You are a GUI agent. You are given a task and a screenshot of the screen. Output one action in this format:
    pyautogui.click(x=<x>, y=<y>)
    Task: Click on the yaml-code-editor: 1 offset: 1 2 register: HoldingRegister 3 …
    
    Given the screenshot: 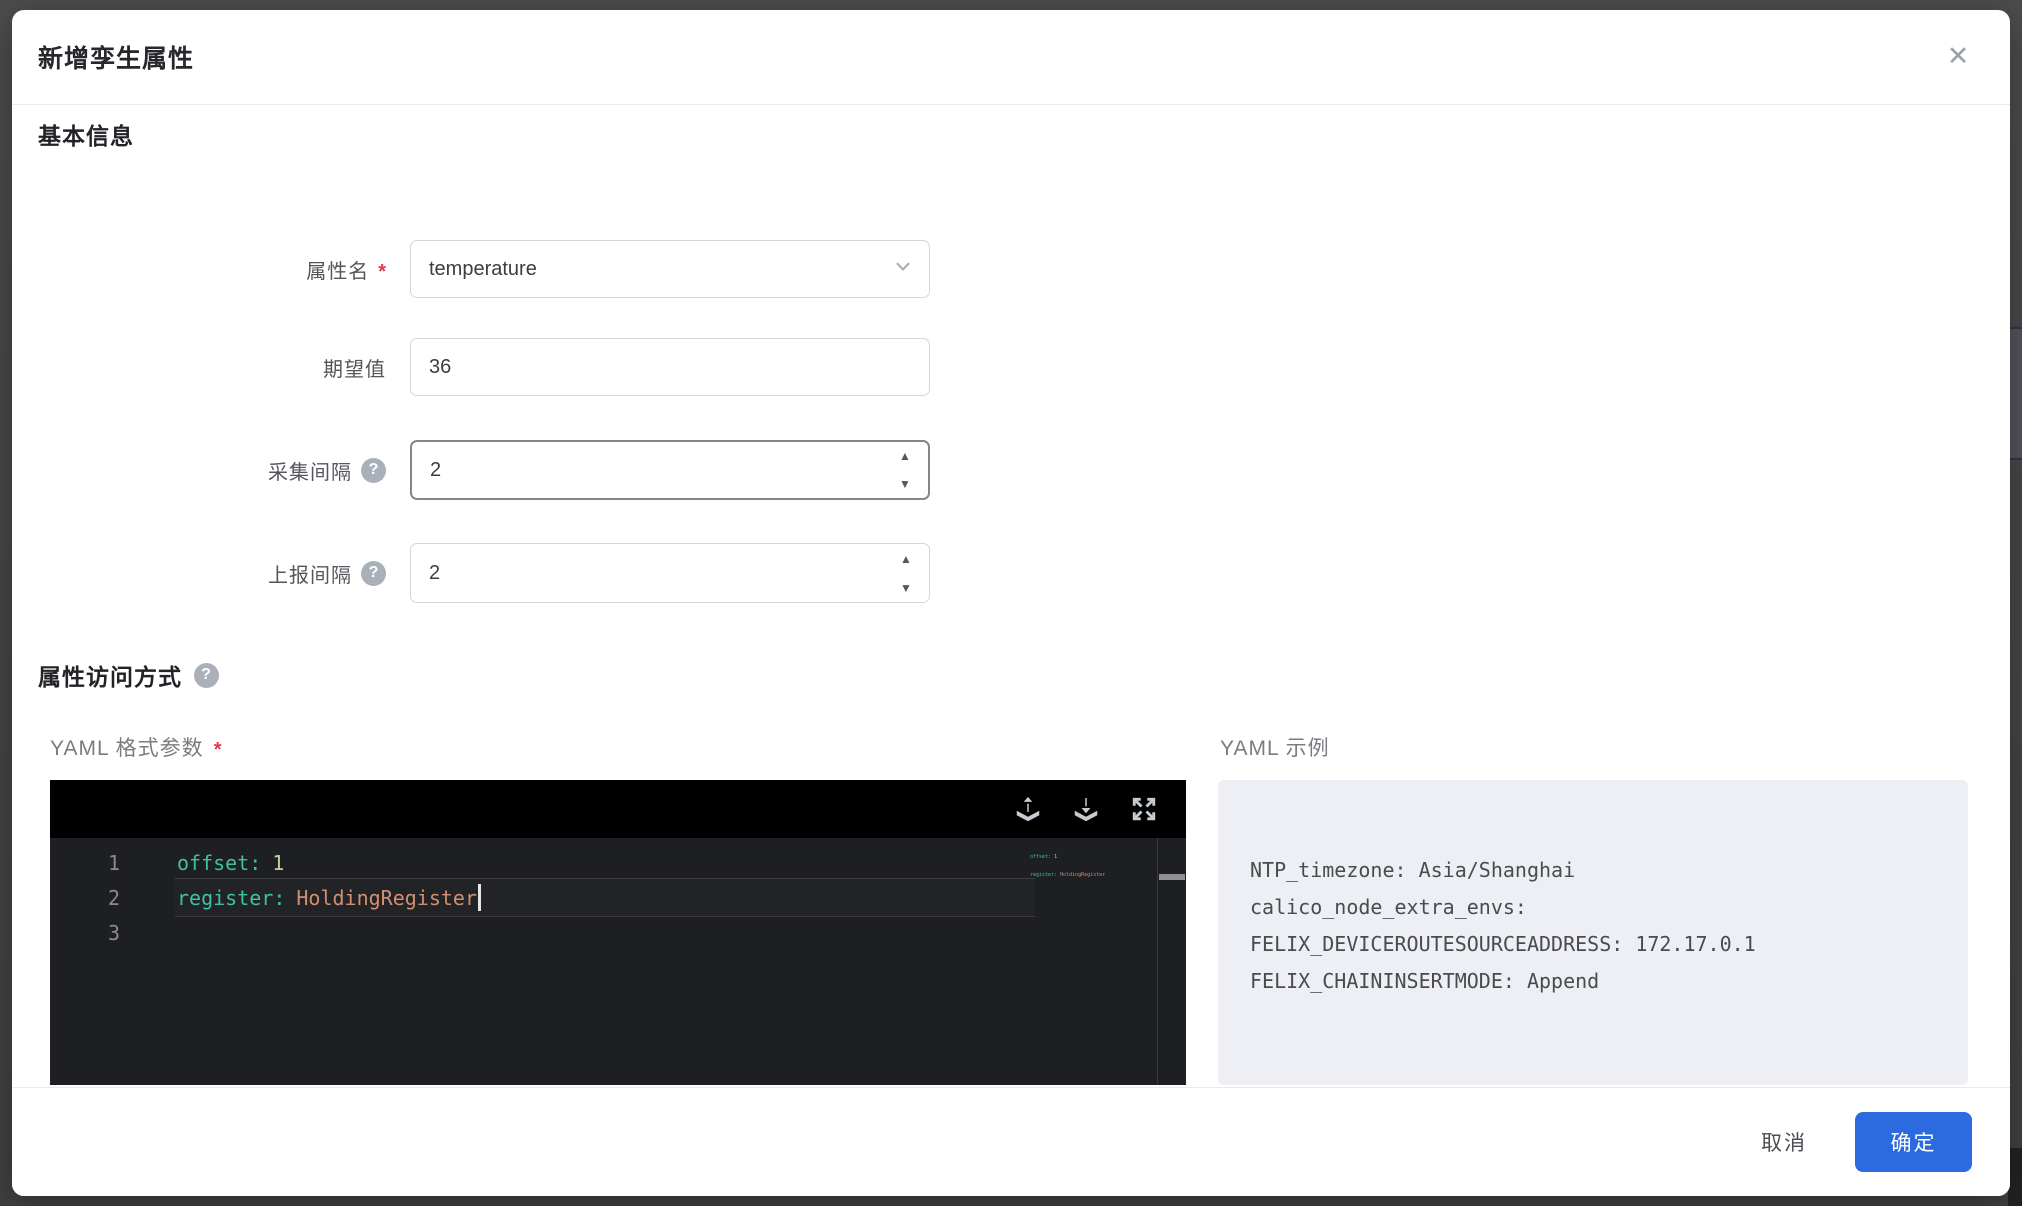 What is the action you would take?
    pyautogui.click(x=618, y=932)
    